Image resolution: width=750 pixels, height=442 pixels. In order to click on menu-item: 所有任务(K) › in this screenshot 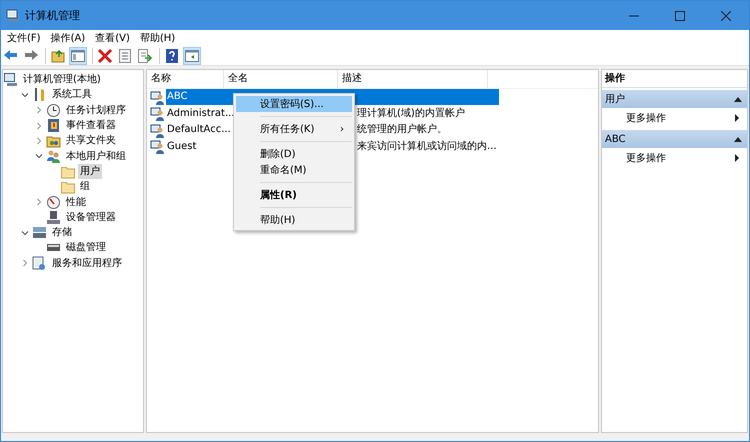, I will do `click(294, 129)`.